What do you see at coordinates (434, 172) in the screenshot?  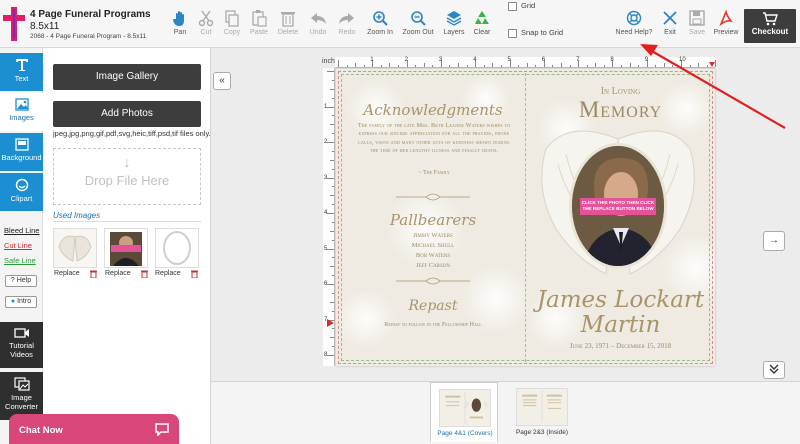 I see `acknowledgments-signature: ~ The Family` at bounding box center [434, 172].